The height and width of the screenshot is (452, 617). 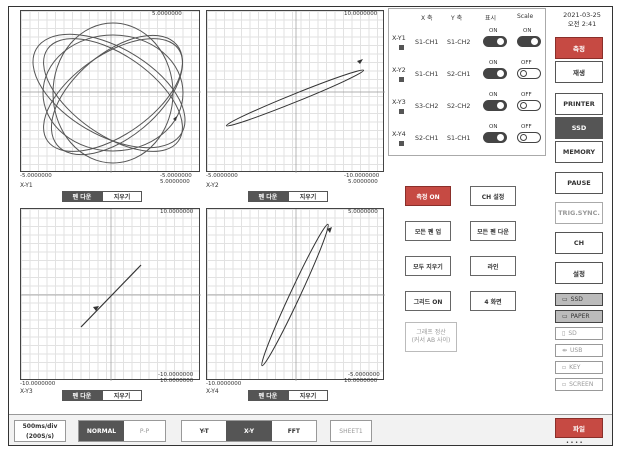 I want to click on file-button: 파일, so click(x=579, y=428).